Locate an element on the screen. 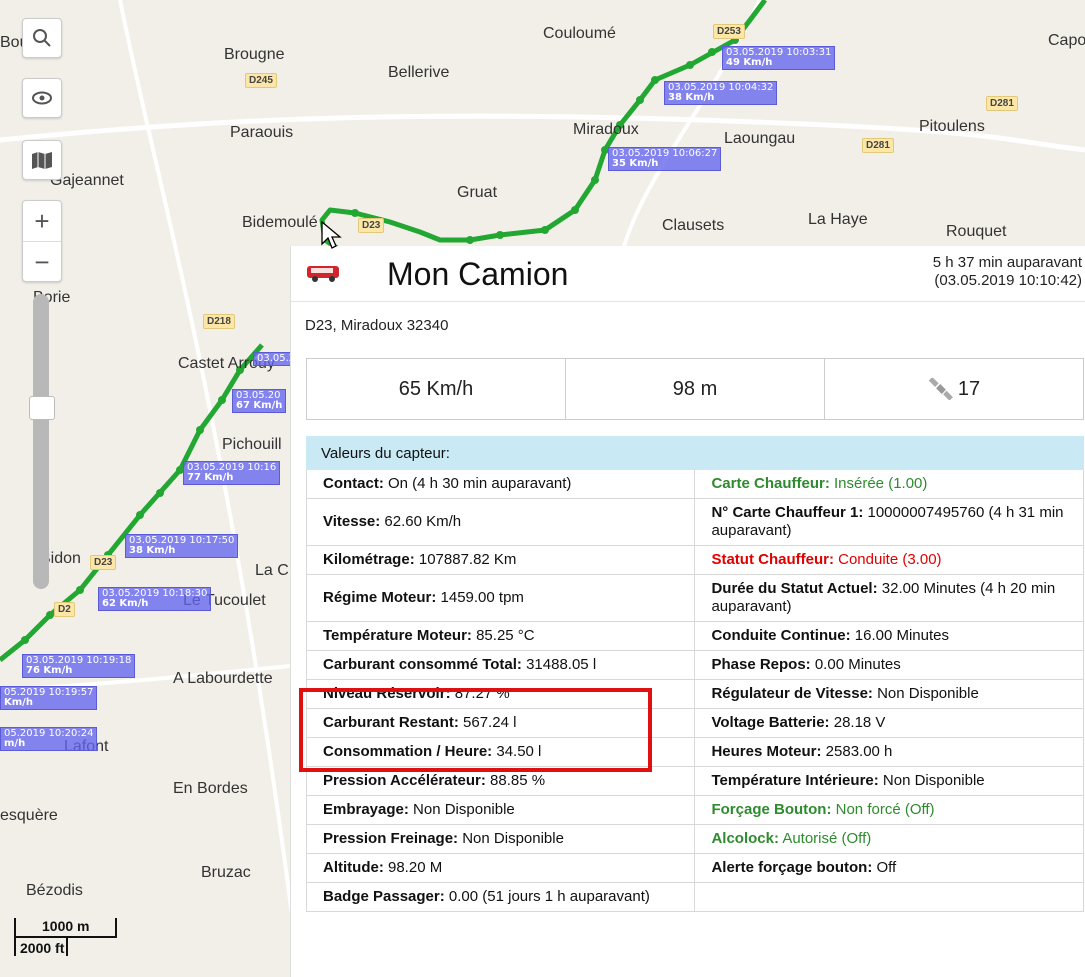 The width and height of the screenshot is (1085, 977). place-label: La Haye is located at coordinates (838, 219).